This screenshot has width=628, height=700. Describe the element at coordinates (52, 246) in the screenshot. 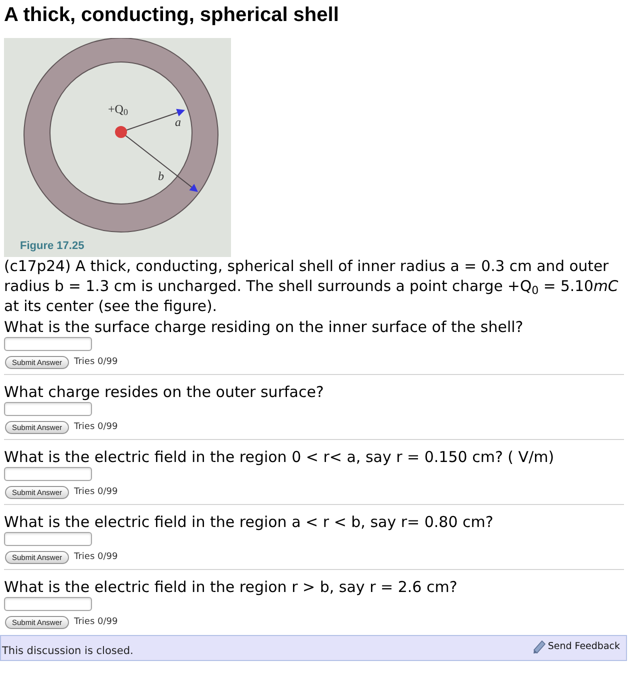

I see `figure-caption: Figure 17.25` at that location.